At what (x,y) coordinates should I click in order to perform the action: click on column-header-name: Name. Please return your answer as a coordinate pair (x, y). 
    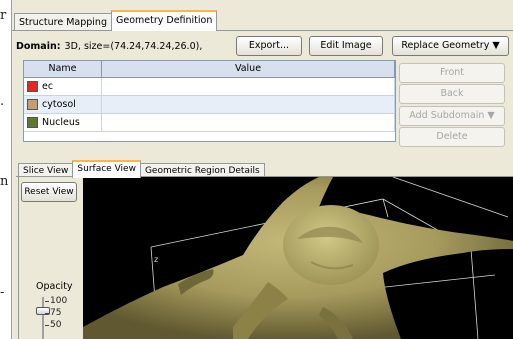
    Looking at the image, I should click on (63, 69).